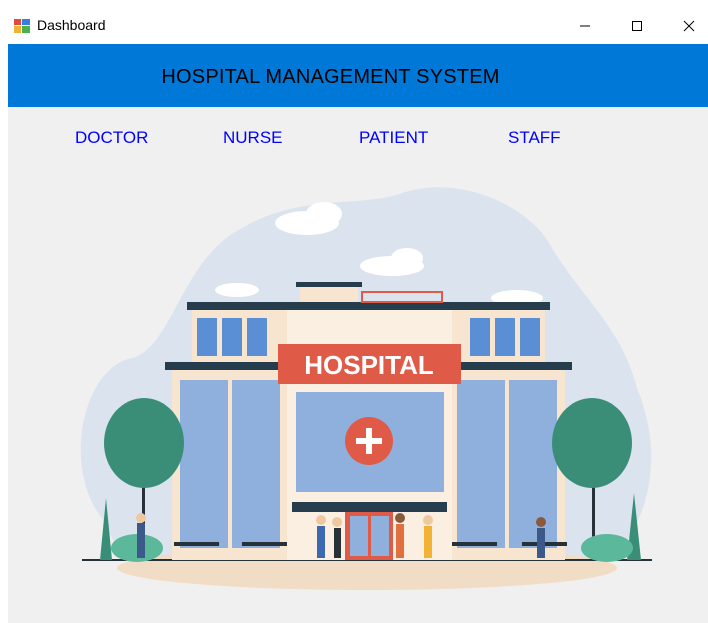 Image resolution: width=708 pixels, height=623 pixels. Describe the element at coordinates (22, 26) in the screenshot. I see `dashboard-app-icon` at that location.